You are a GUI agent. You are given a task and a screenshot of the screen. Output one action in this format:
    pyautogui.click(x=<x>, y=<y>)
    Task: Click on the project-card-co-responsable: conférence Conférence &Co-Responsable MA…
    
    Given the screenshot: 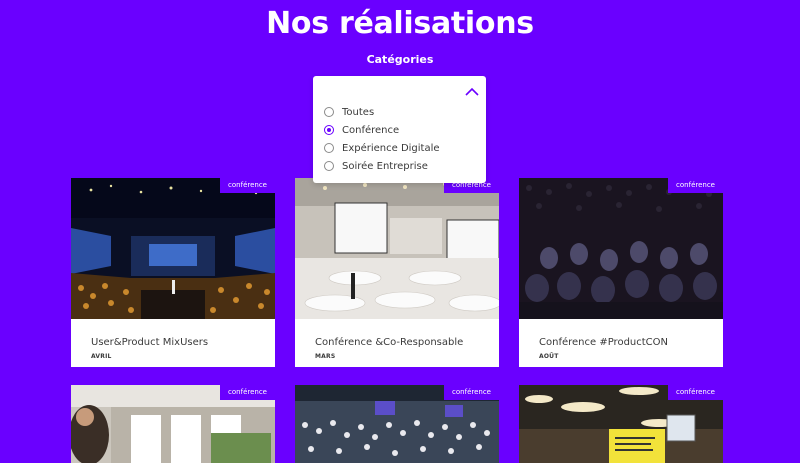 What is the action you would take?
    pyautogui.click(x=397, y=272)
    